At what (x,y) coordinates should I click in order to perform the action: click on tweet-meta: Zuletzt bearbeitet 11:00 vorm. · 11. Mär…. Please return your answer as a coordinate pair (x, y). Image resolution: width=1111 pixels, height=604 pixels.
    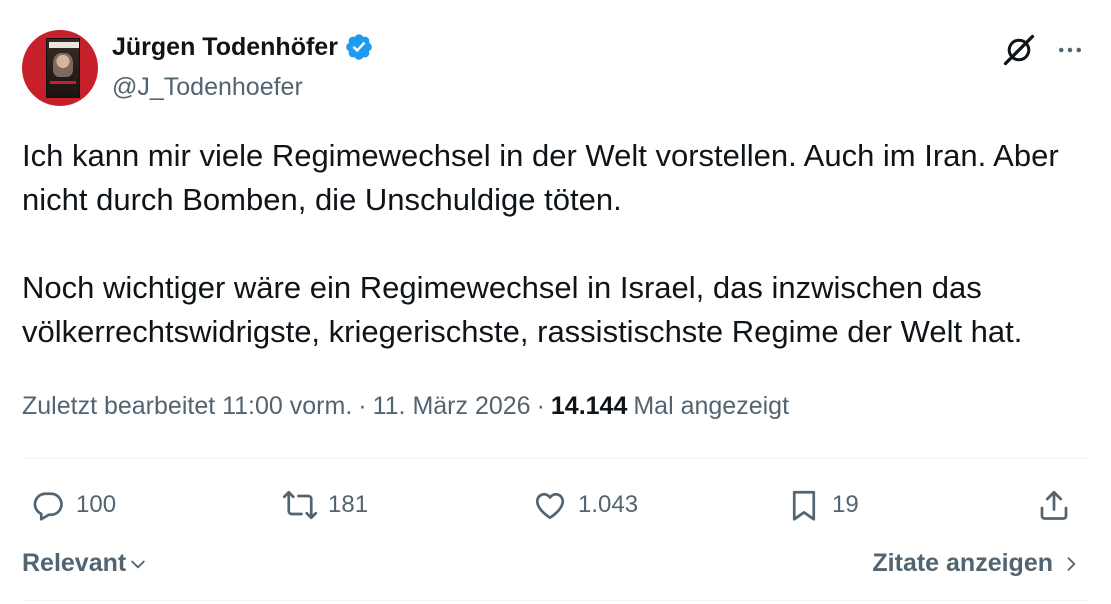
    Looking at the image, I should click on (405, 406).